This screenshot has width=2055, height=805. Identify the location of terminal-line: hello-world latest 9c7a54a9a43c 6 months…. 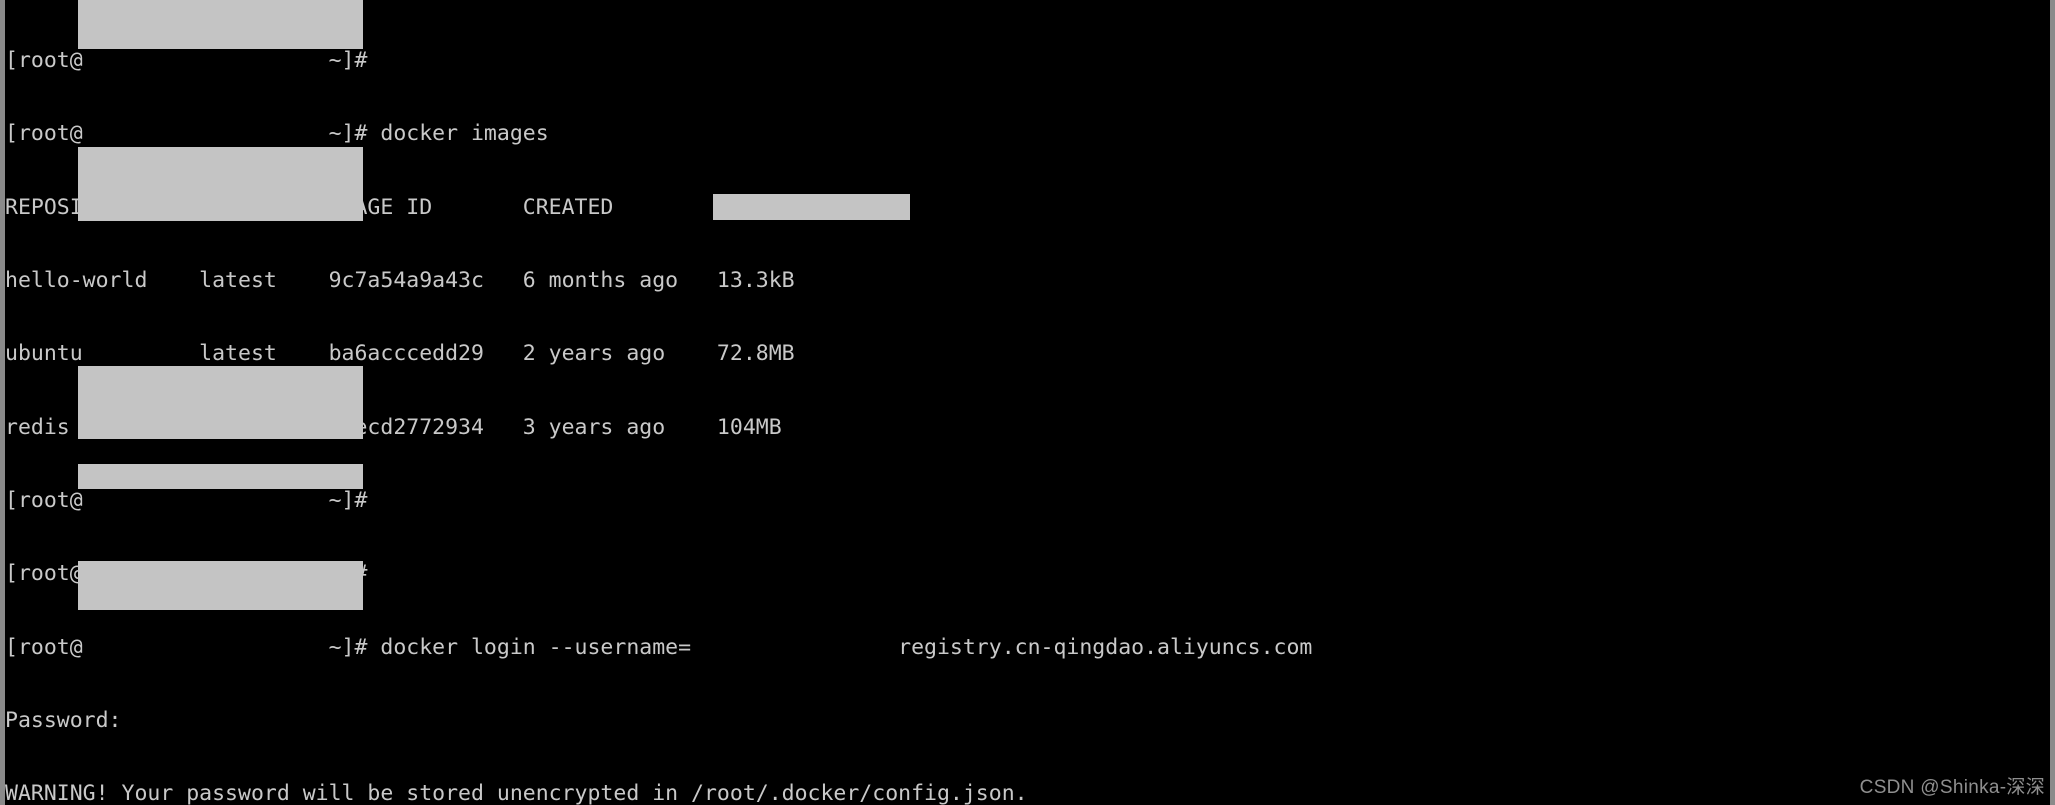
(400, 280).